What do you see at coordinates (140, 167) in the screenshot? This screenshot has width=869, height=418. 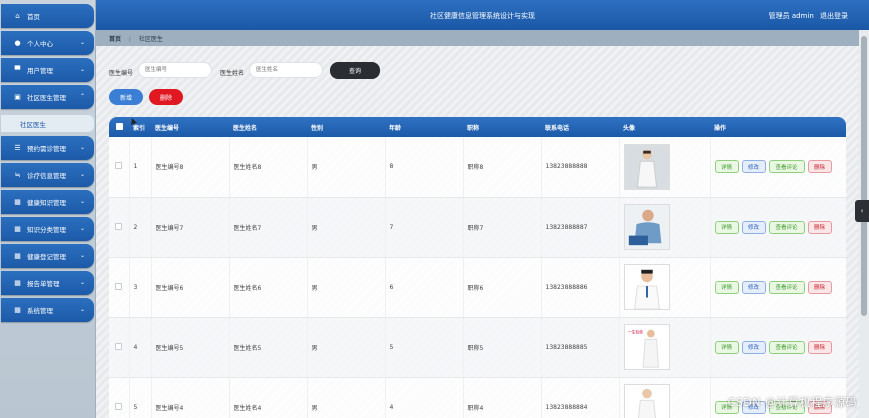 I see `row-index: 1` at bounding box center [140, 167].